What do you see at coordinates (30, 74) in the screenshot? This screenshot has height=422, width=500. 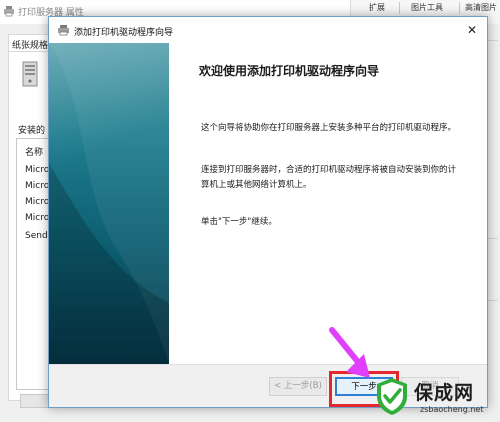 I see `server-icon` at bounding box center [30, 74].